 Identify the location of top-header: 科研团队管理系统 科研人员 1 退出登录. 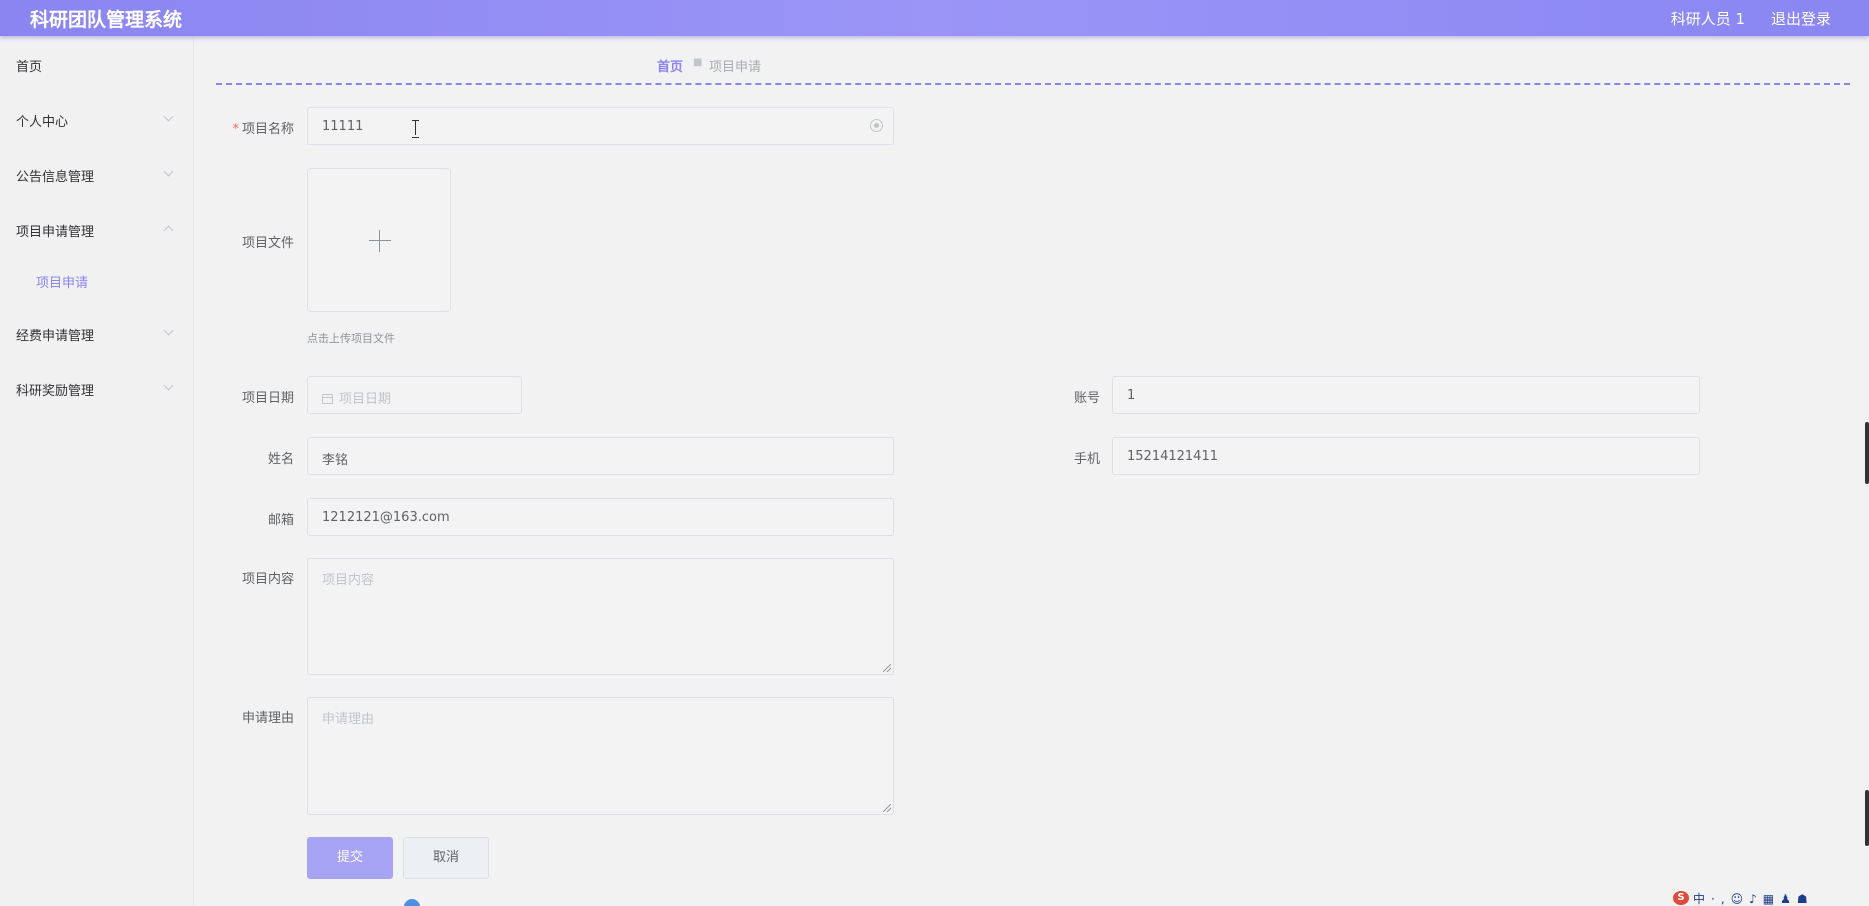
(934, 18).